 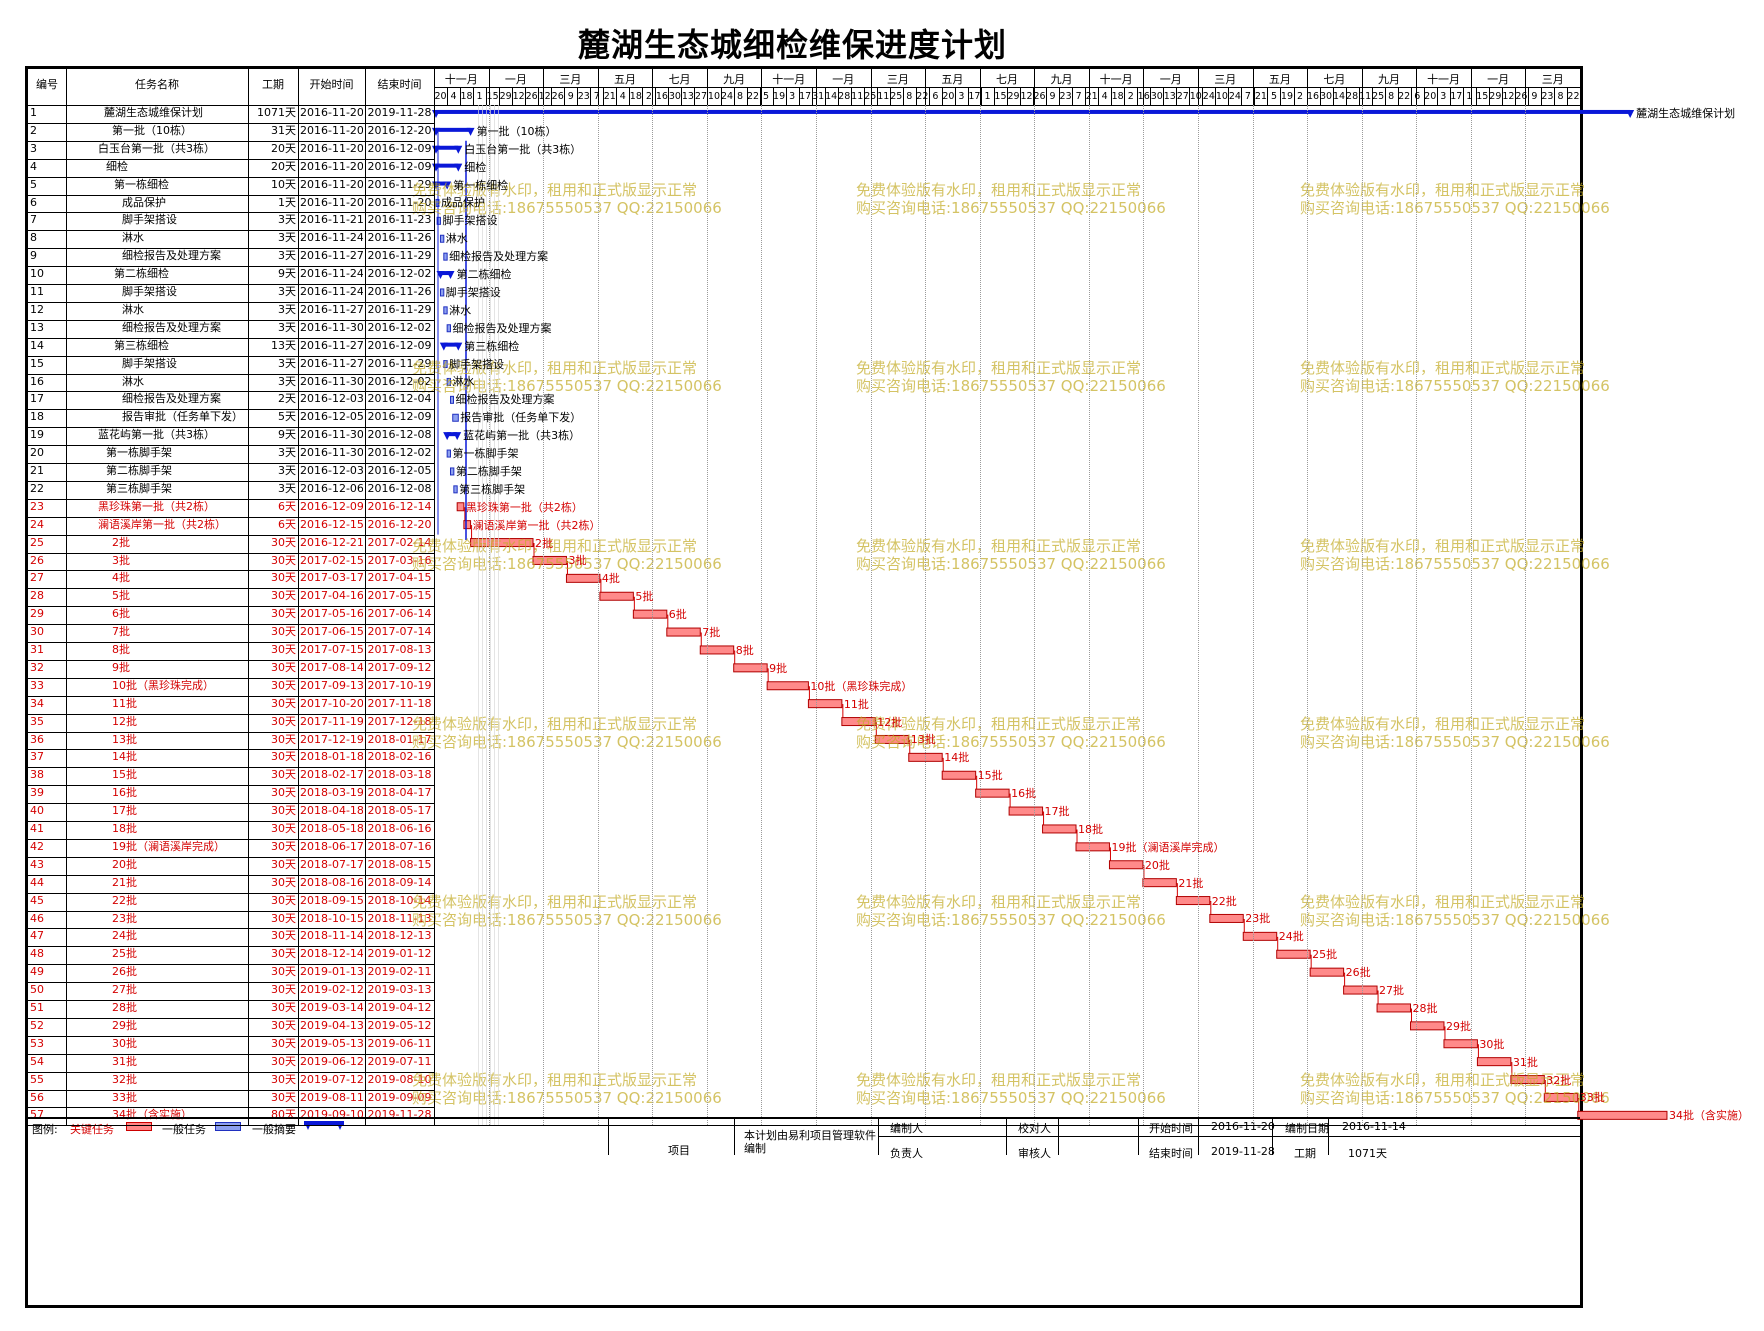 I want to click on bar-label: 27批, so click(x=1392, y=991).